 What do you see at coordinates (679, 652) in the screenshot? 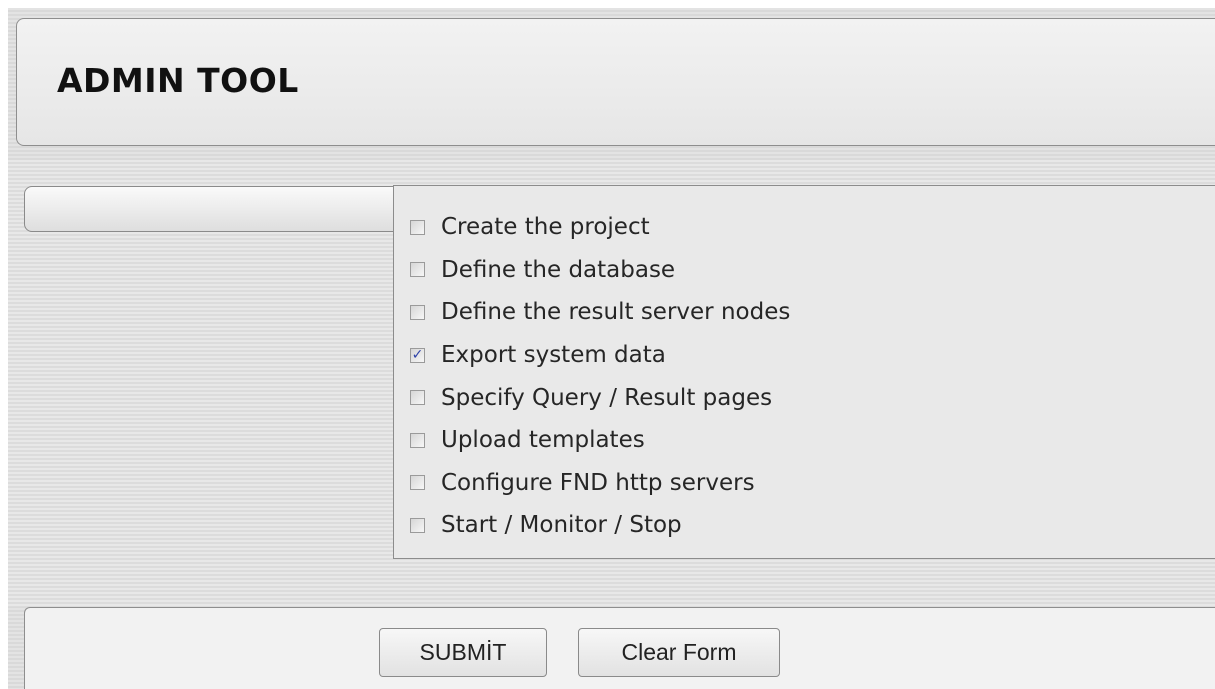
I see `clear-form-button: Clear Form` at bounding box center [679, 652].